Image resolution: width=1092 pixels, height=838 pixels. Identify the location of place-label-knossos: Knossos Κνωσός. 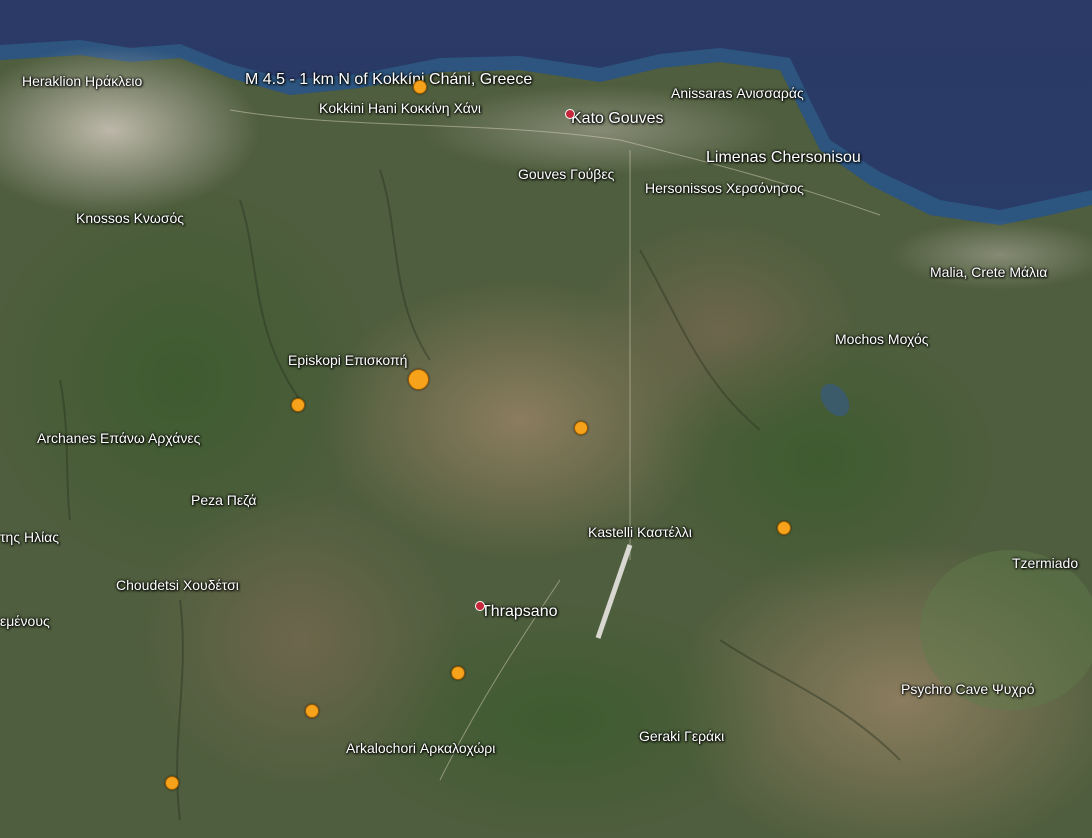
(130, 218).